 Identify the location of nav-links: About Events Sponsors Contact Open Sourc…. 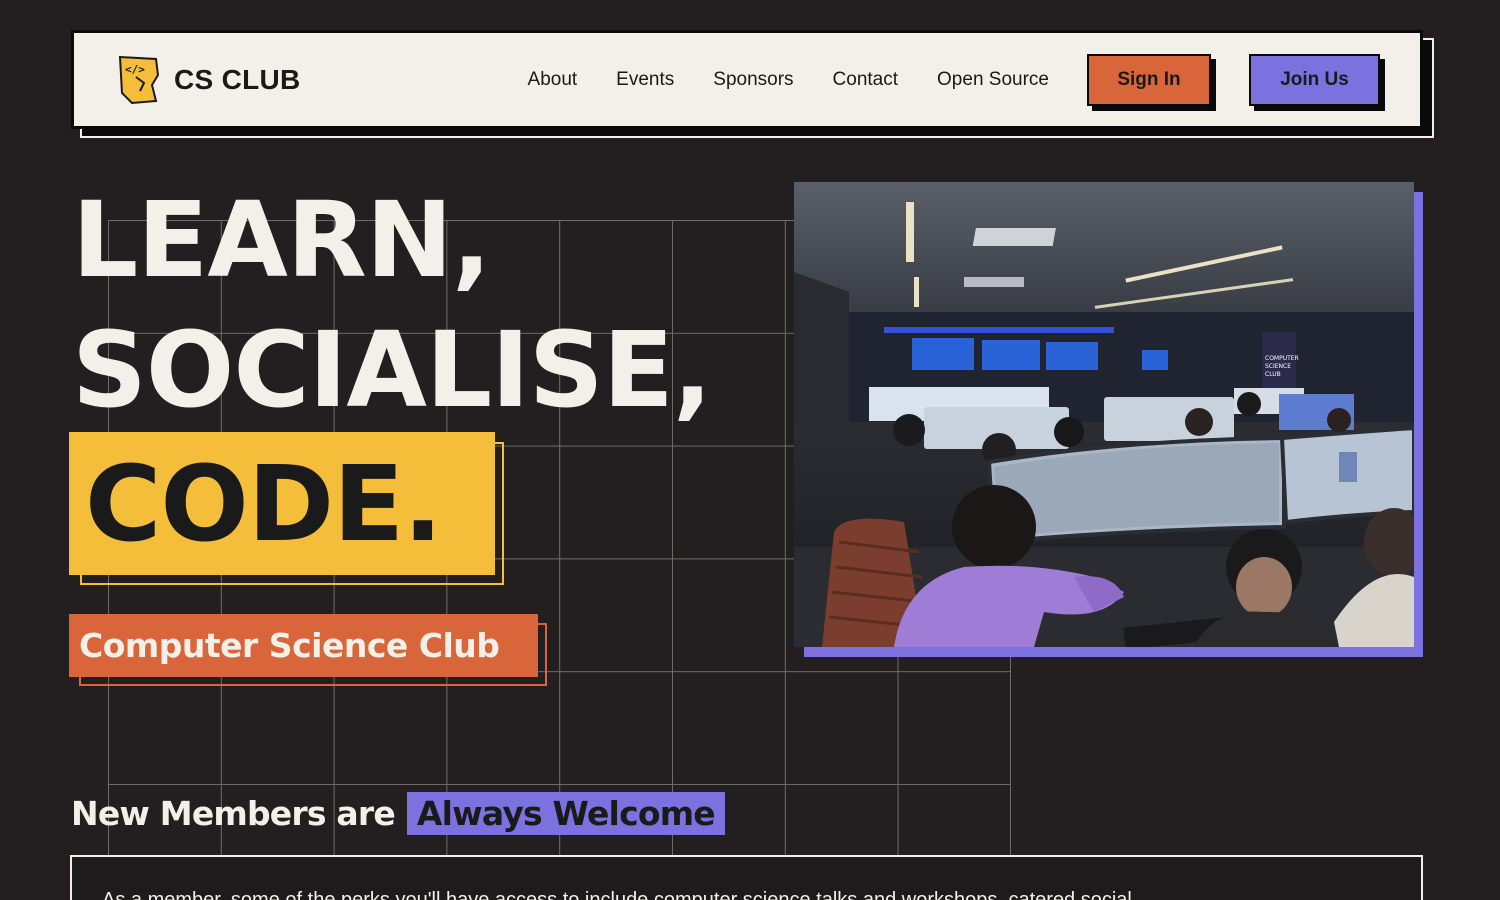
(788, 80).